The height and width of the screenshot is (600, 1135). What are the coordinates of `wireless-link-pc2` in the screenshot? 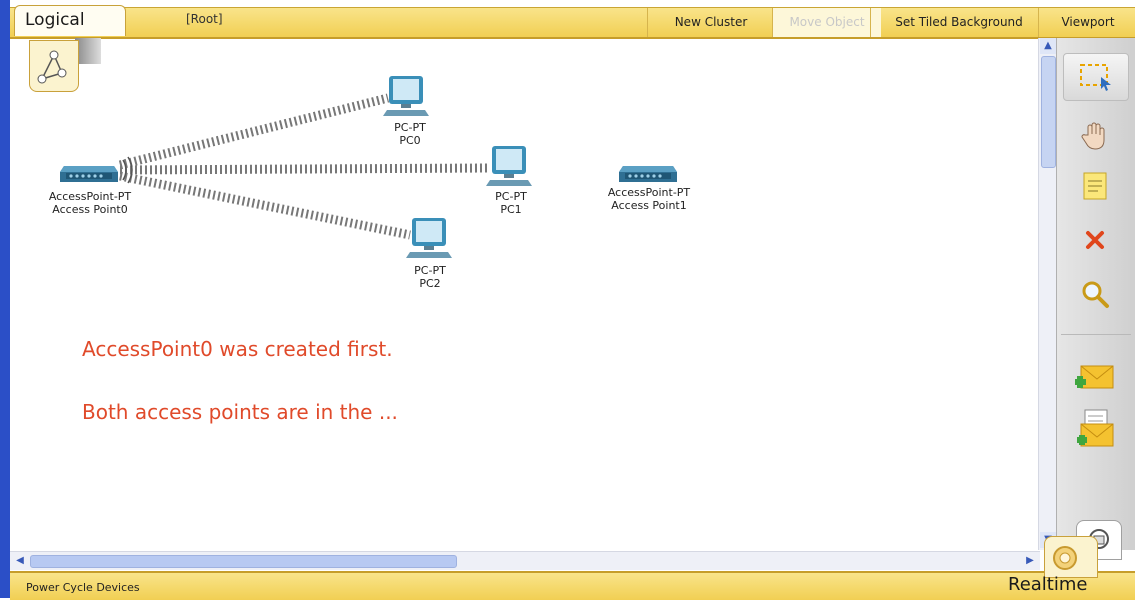 It's located at (265, 205).